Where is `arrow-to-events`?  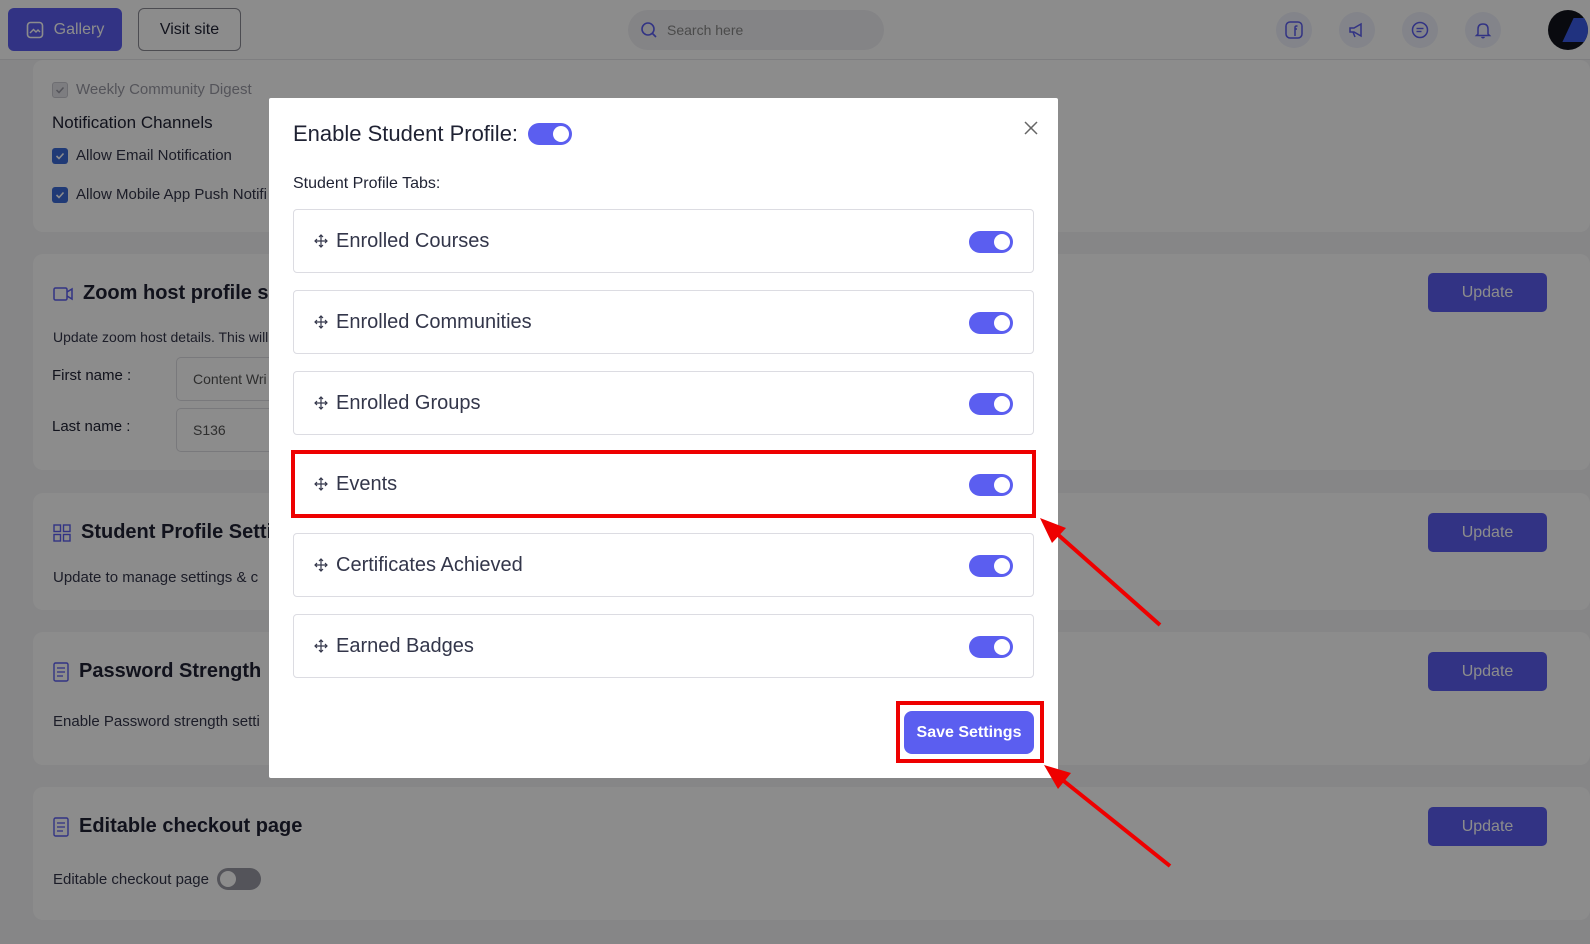 arrow-to-events is located at coordinates (1107, 578).